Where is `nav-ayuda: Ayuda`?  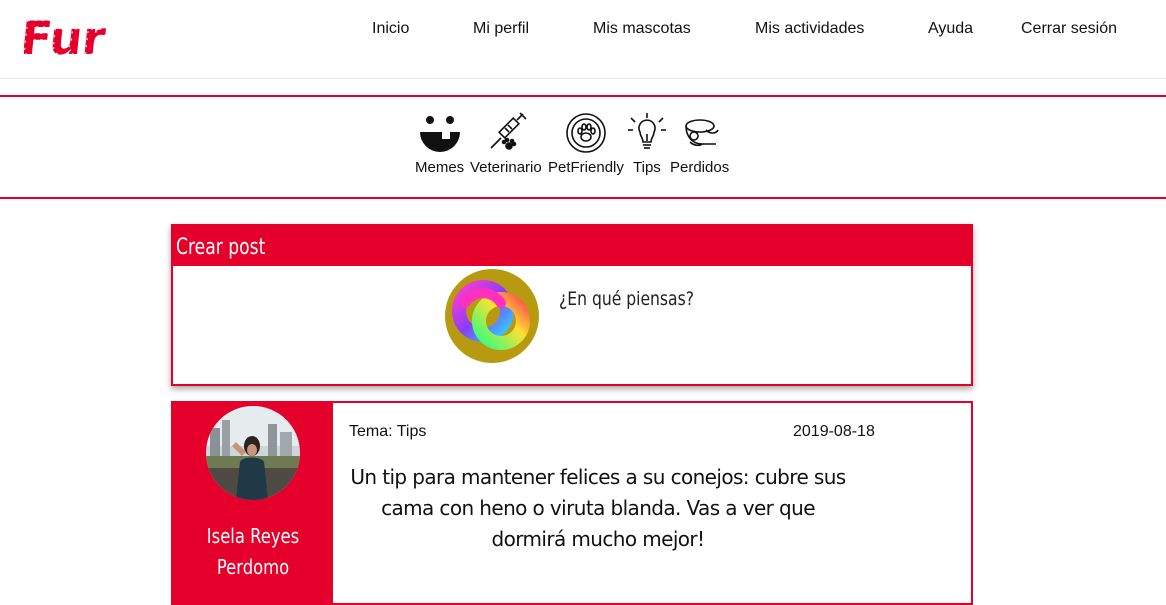
nav-ayuda: Ayuda is located at coordinates (950, 29).